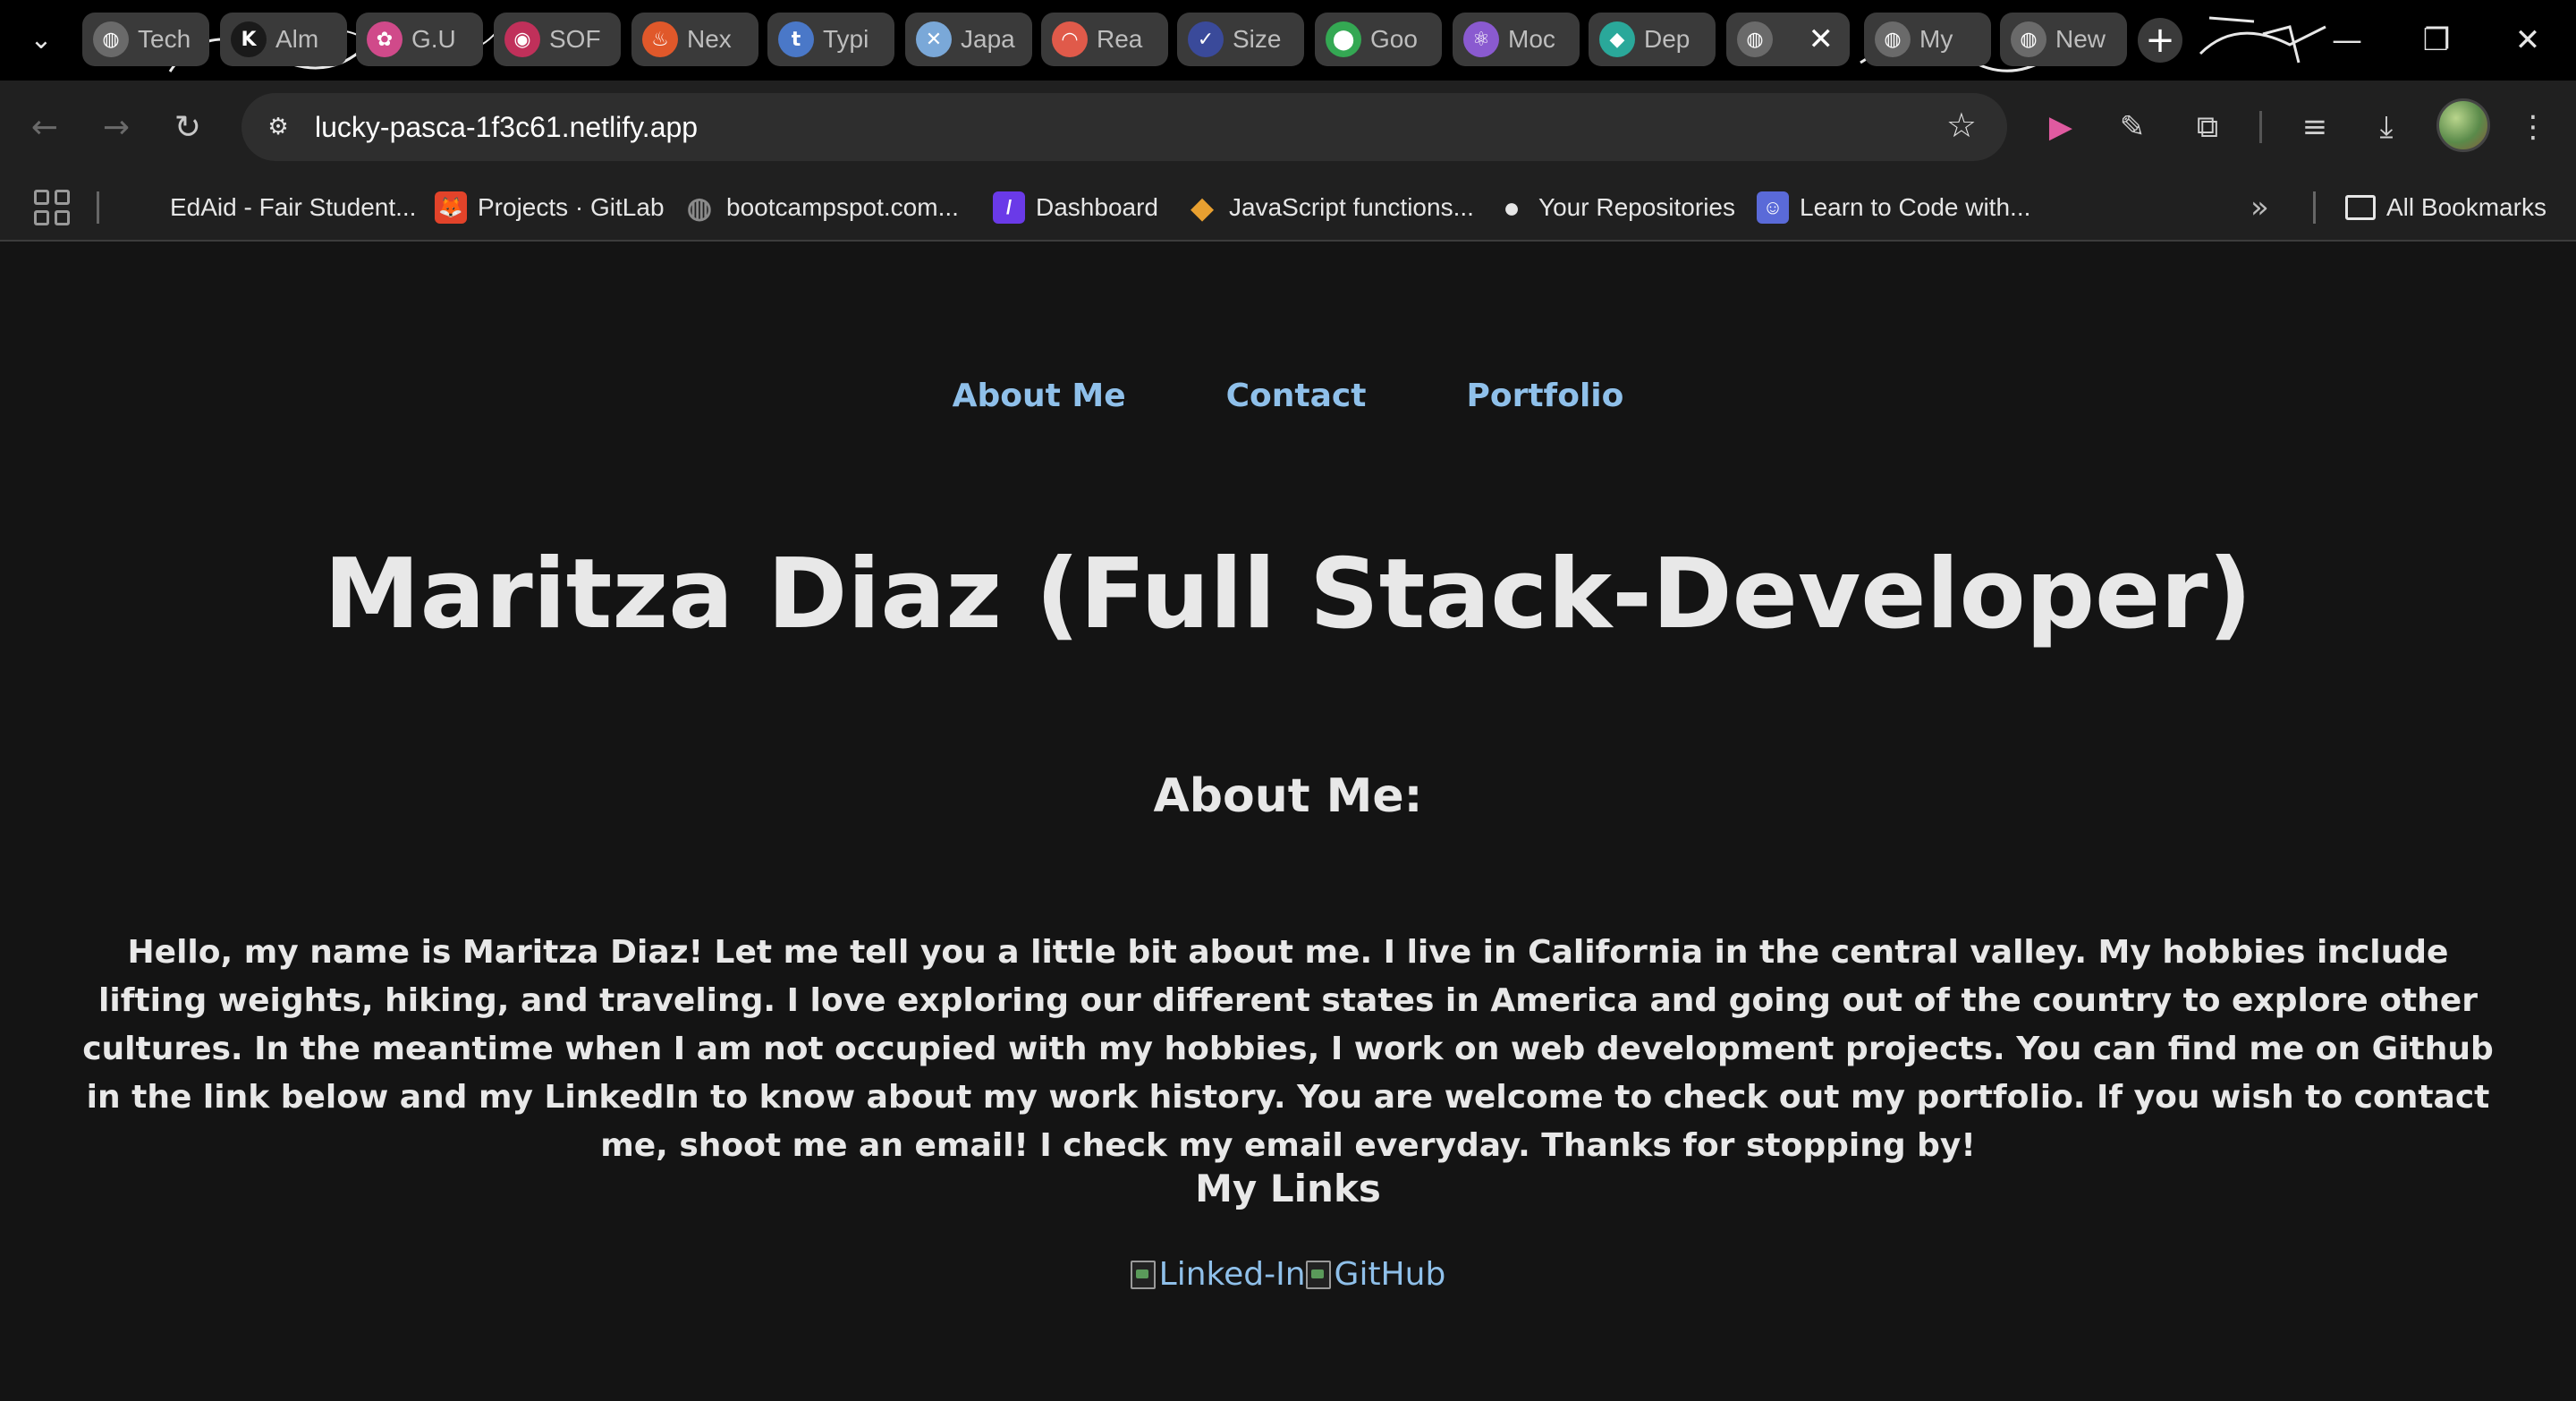  What do you see at coordinates (2160, 40) in the screenshot?
I see `new-tab-button: +` at bounding box center [2160, 40].